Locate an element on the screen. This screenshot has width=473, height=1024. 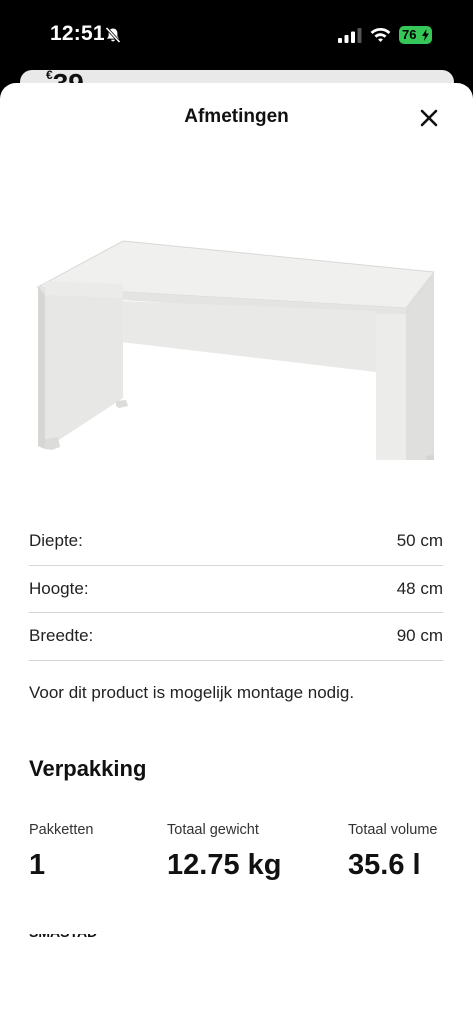
dimension-value: 48 cm is located at coordinates (419, 588).